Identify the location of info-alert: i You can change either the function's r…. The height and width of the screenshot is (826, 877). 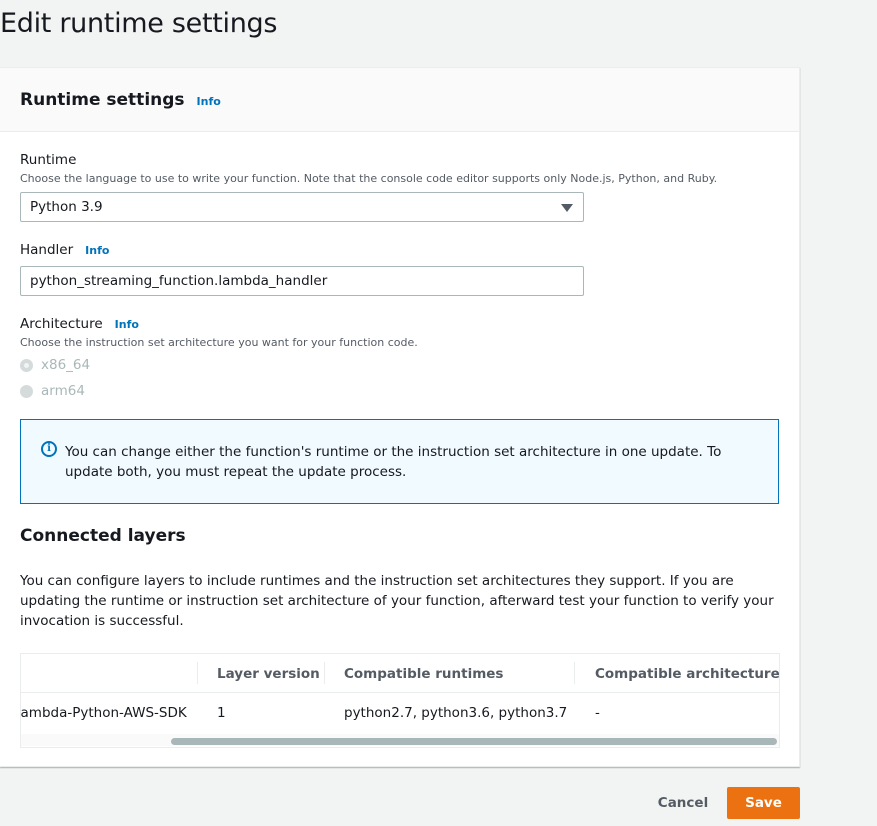
(399, 461).